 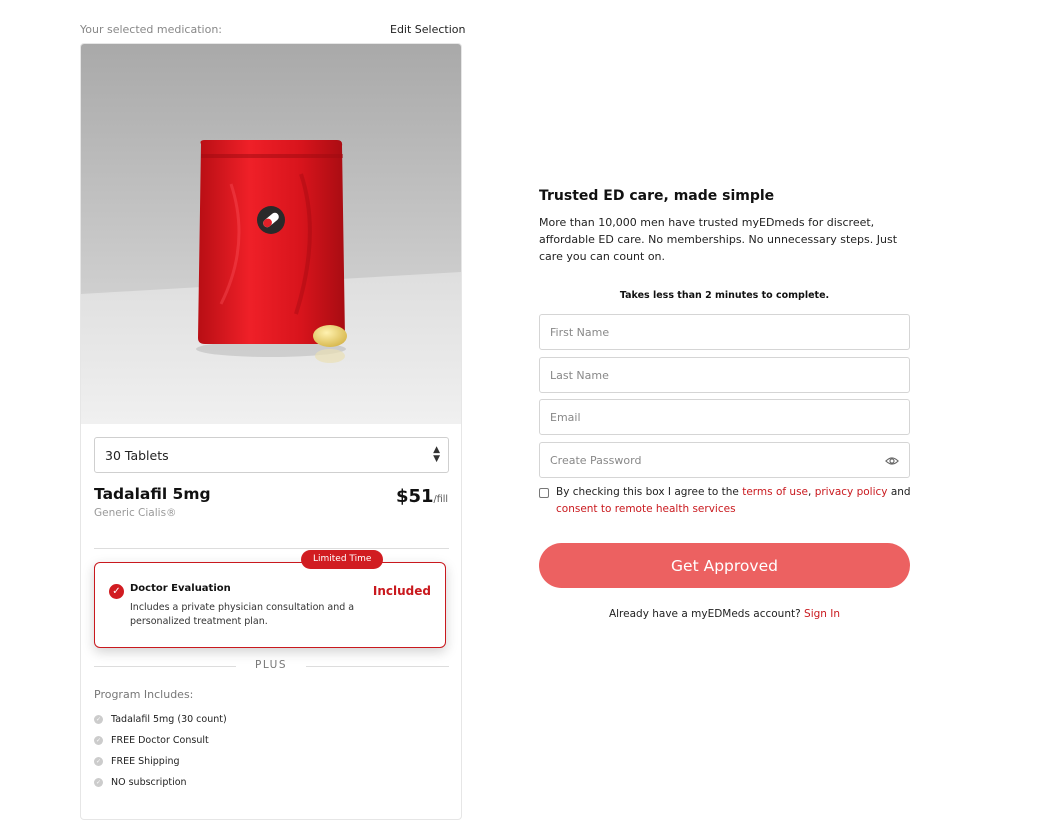 What do you see at coordinates (342, 559) in the screenshot?
I see `limited-time-badge: Limited Time` at bounding box center [342, 559].